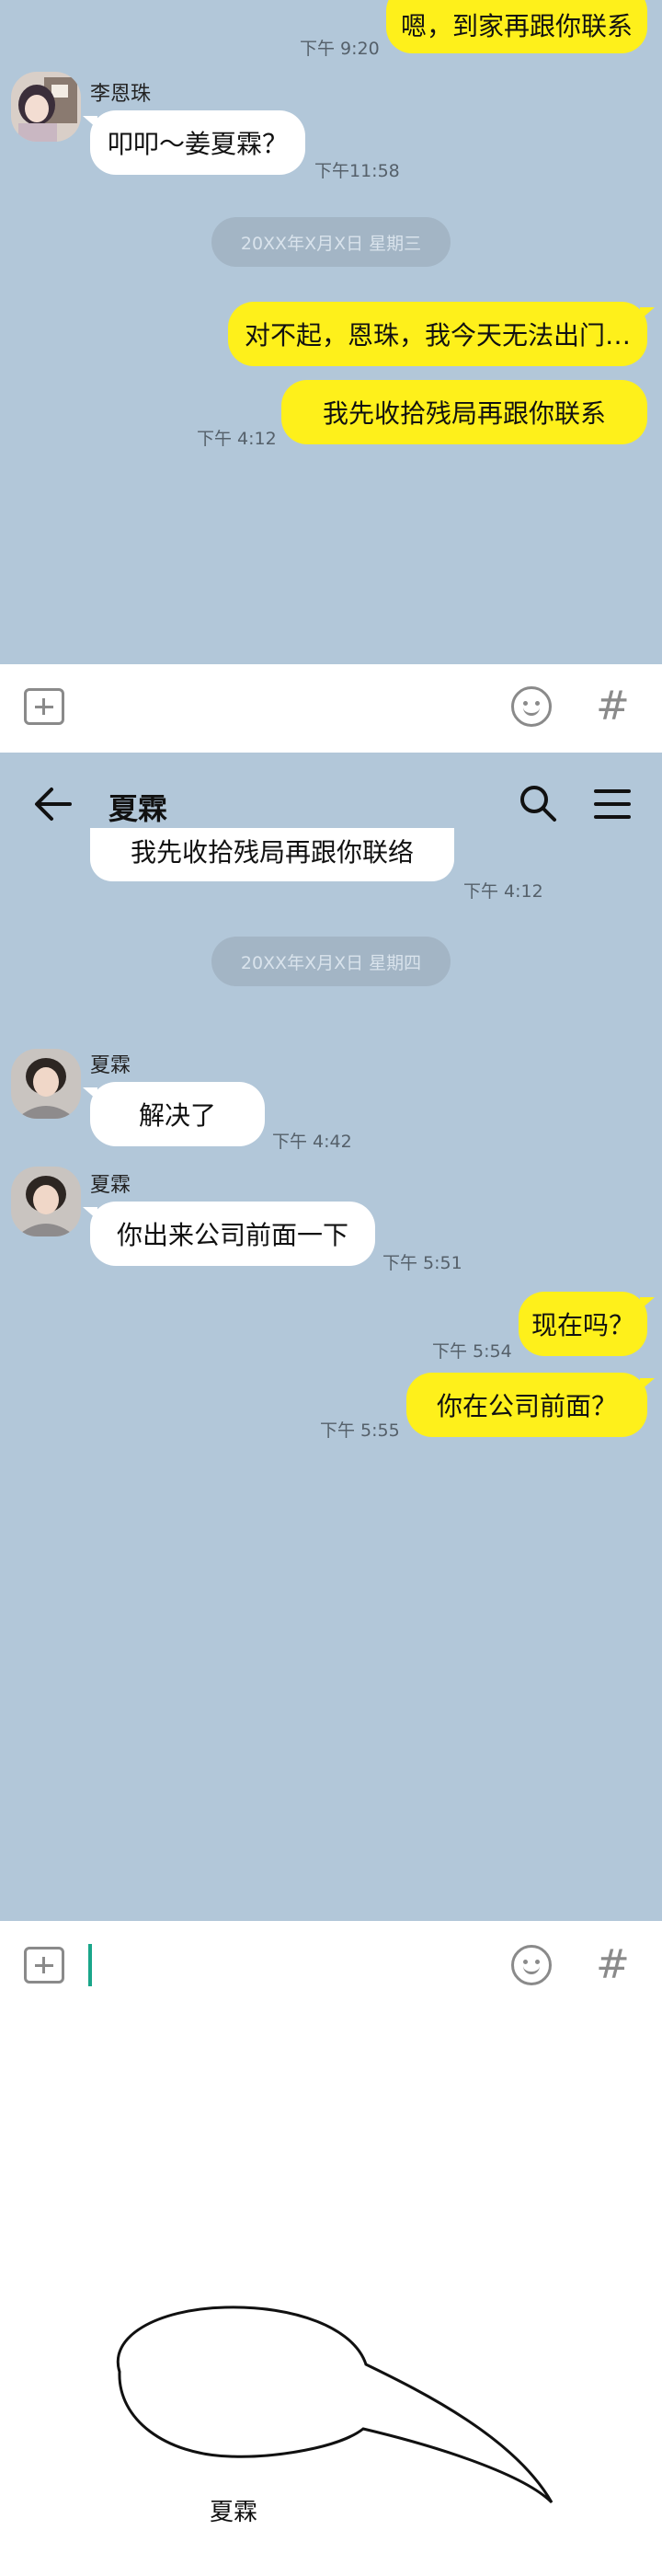  I want to click on input-bar-2: #, so click(331, 1964).